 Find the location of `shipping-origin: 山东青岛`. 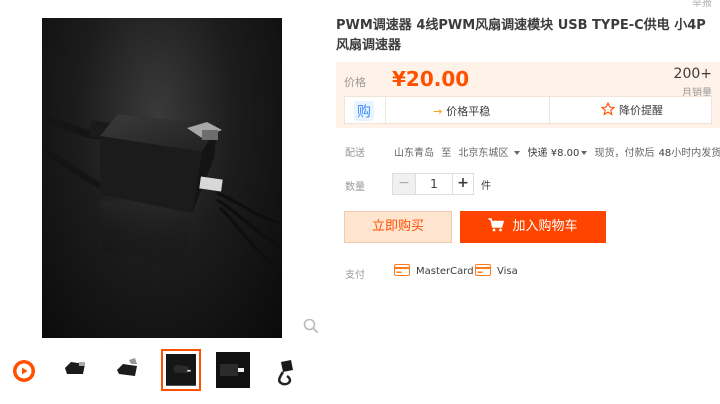

shipping-origin: 山东青岛 is located at coordinates (414, 153).